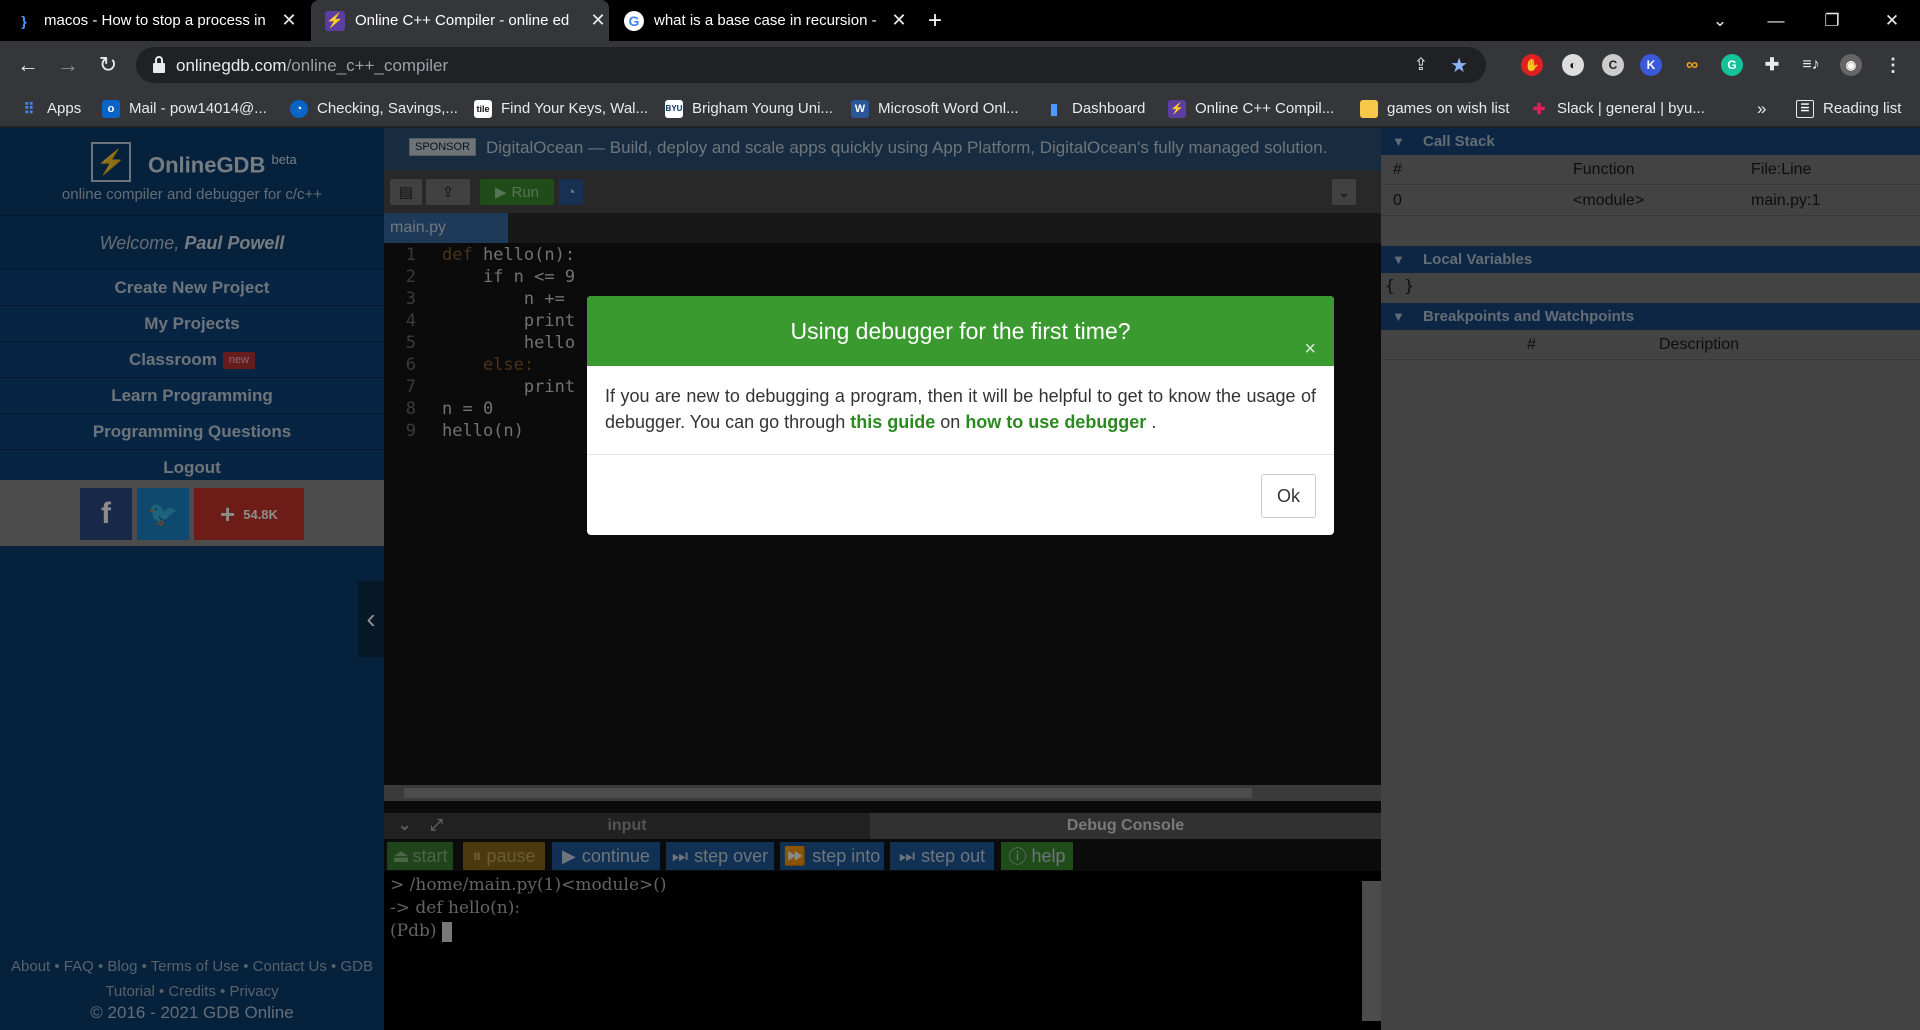 The image size is (1920, 1030). What do you see at coordinates (1651, 65) in the screenshot?
I see `k-extension-icon: K` at bounding box center [1651, 65].